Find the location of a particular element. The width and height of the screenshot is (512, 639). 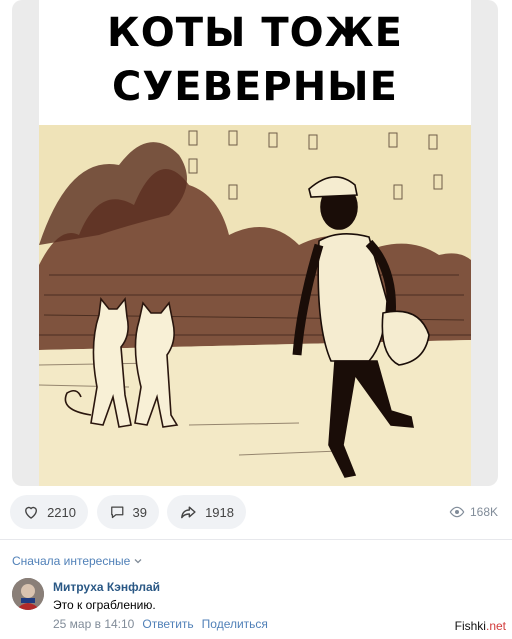

comment-text: Это к ограблению. is located at coordinates (104, 605).